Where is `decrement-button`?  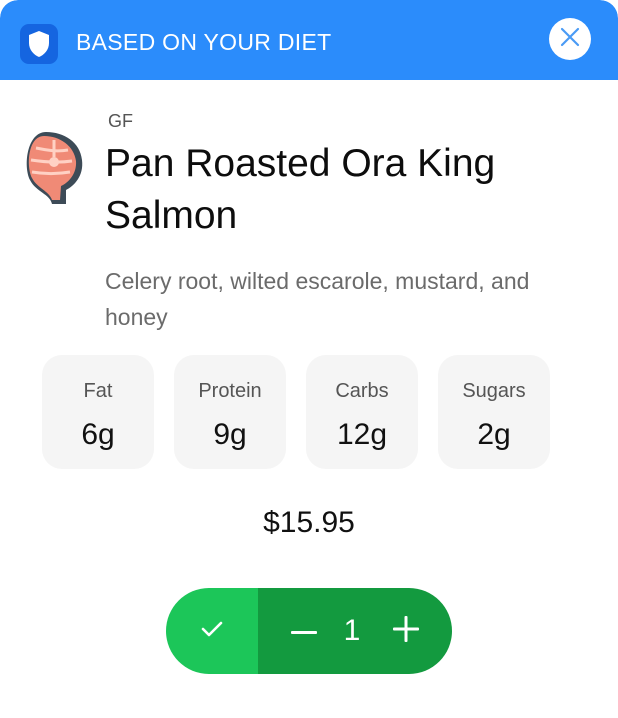 decrement-button is located at coordinates (304, 631).